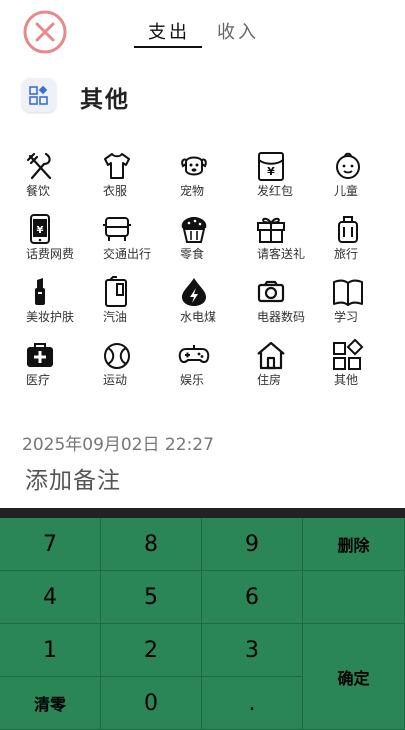  What do you see at coordinates (117, 166) in the screenshot?
I see `tshirt-icon` at bounding box center [117, 166].